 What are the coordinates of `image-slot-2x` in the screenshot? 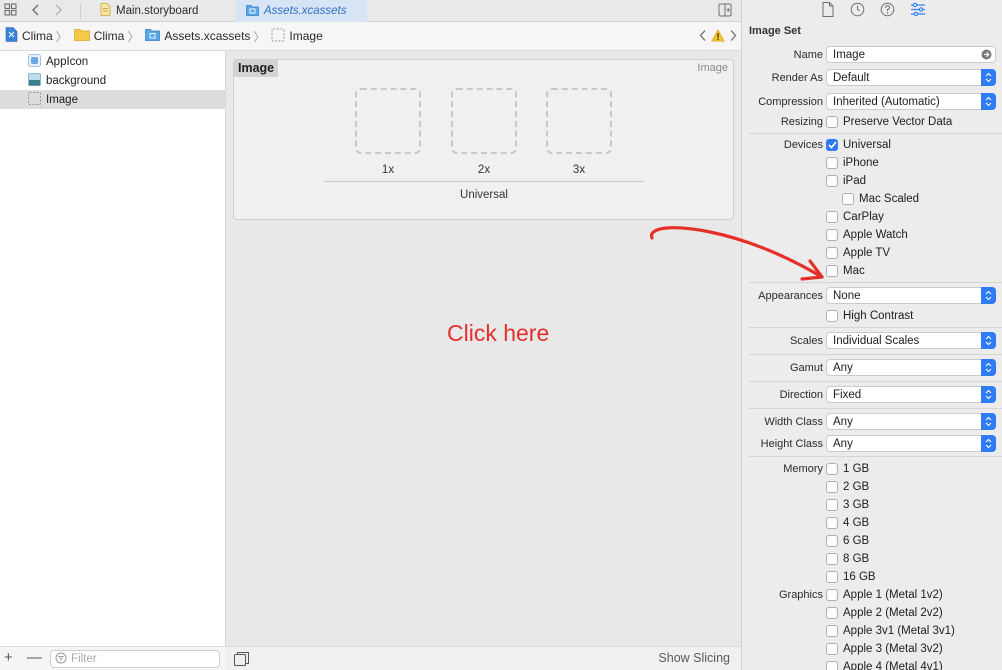 It's located at (484, 121).